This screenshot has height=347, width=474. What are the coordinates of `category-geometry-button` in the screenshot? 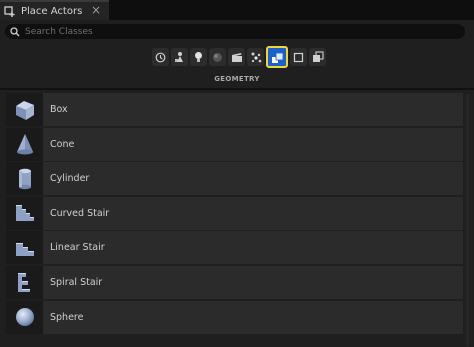 It's located at (277, 57).